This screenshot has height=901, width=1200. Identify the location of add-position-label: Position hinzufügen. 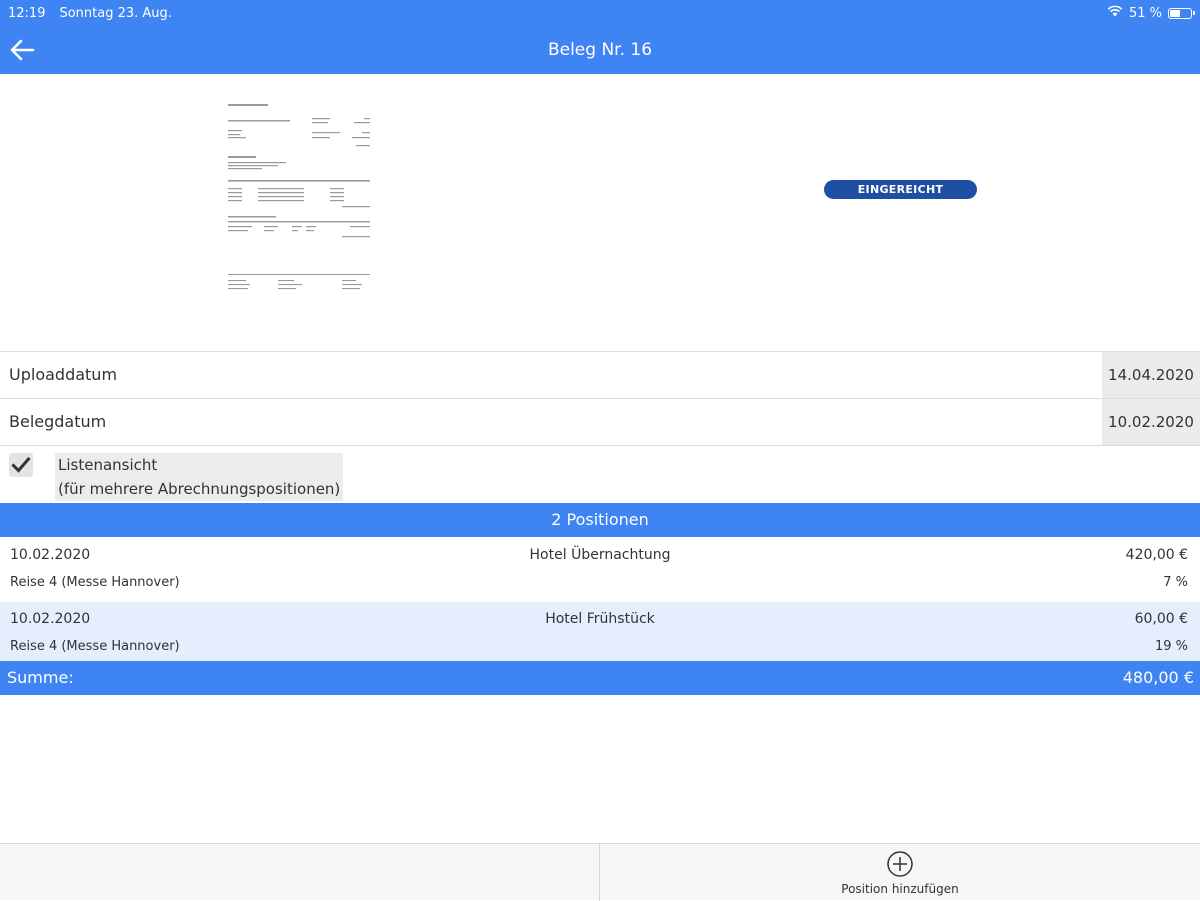
(900, 889).